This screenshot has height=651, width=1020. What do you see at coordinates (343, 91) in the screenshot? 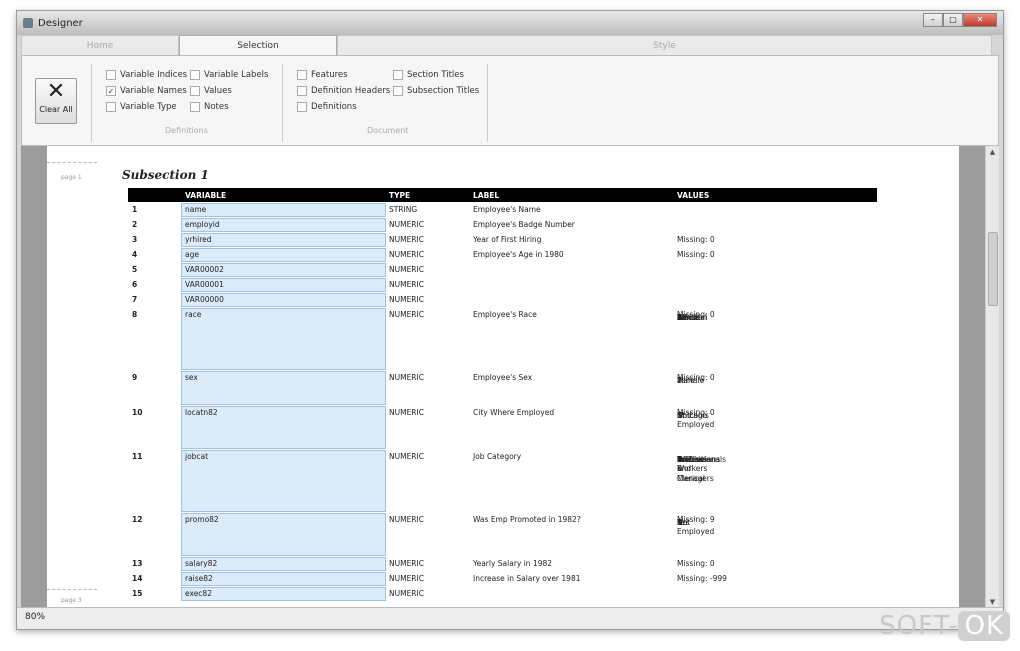
I see `checkbox-definition-headers: Definition Headers` at bounding box center [343, 91].